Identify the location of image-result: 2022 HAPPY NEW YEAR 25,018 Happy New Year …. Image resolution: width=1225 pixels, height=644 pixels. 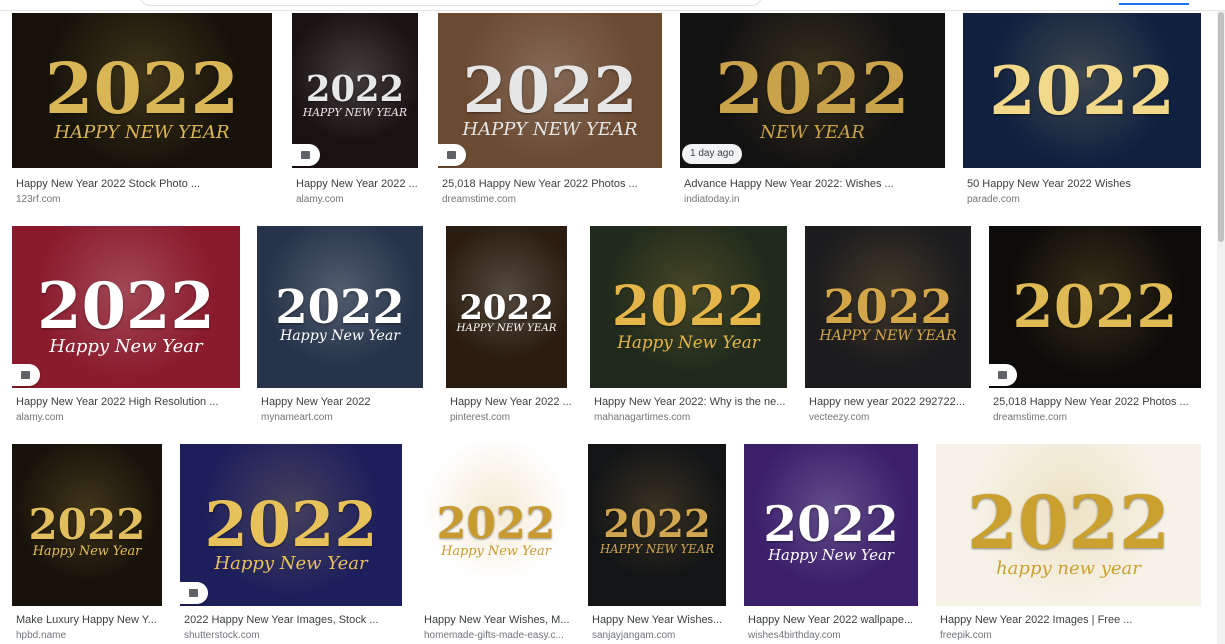
(550, 110).